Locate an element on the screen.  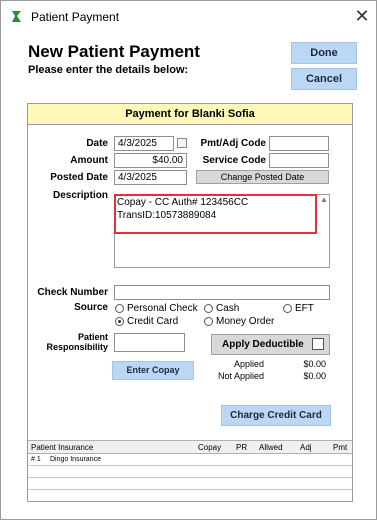
check-number-label: Check Number is located at coordinates (72, 292).